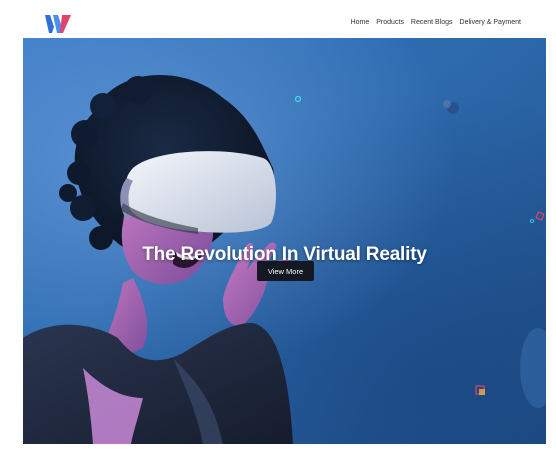 The width and height of the screenshot is (556, 467). Describe the element at coordinates (533, 368) in the screenshot. I see `floating-blob-decor` at that location.